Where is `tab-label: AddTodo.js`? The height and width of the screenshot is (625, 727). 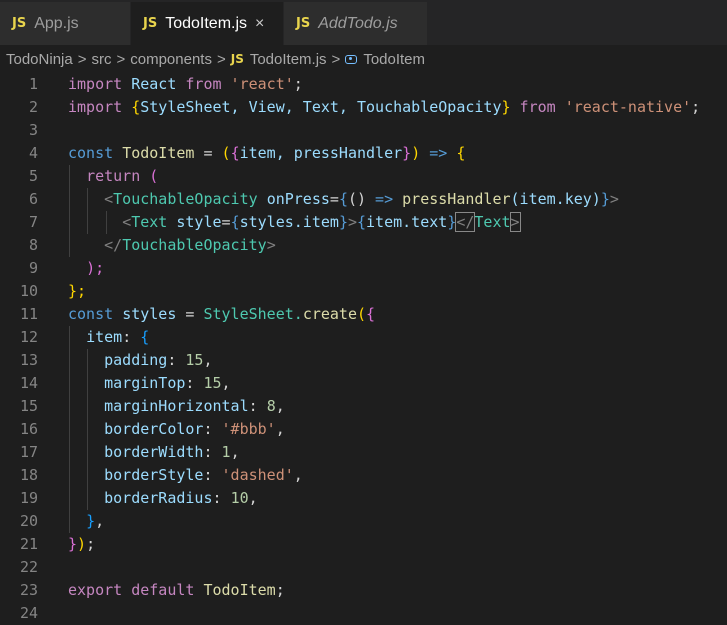
tab-label: AddTodo.js is located at coordinates (358, 23).